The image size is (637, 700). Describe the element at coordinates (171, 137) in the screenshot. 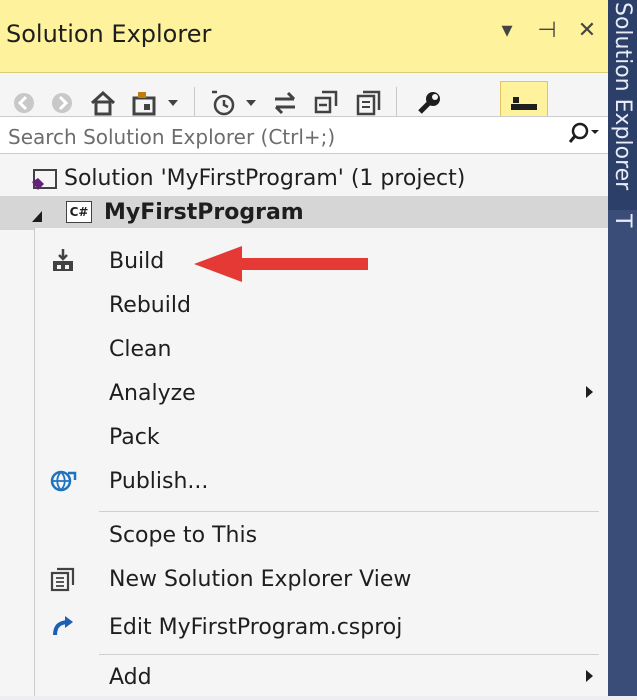

I see `search-input: Search Solution Explorer (Ctrl+;)` at that location.